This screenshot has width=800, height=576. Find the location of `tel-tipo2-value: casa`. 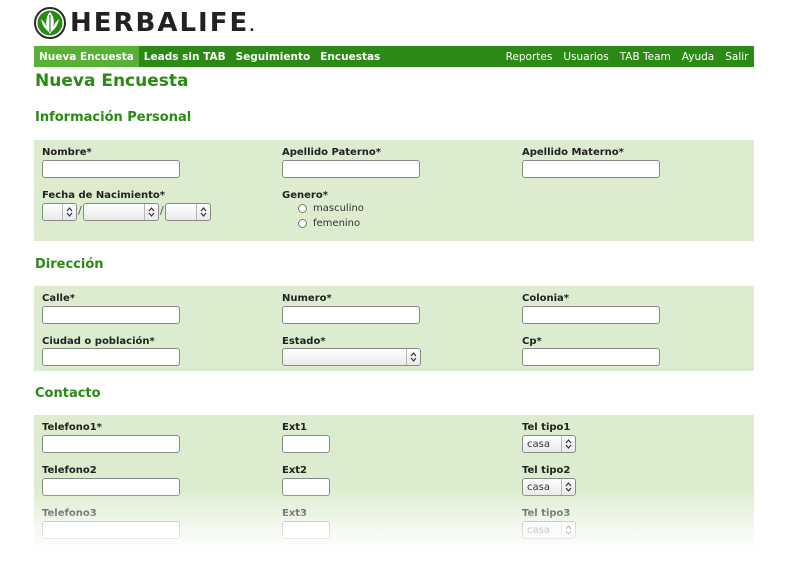

tel-tipo2-value: casa is located at coordinates (538, 487).